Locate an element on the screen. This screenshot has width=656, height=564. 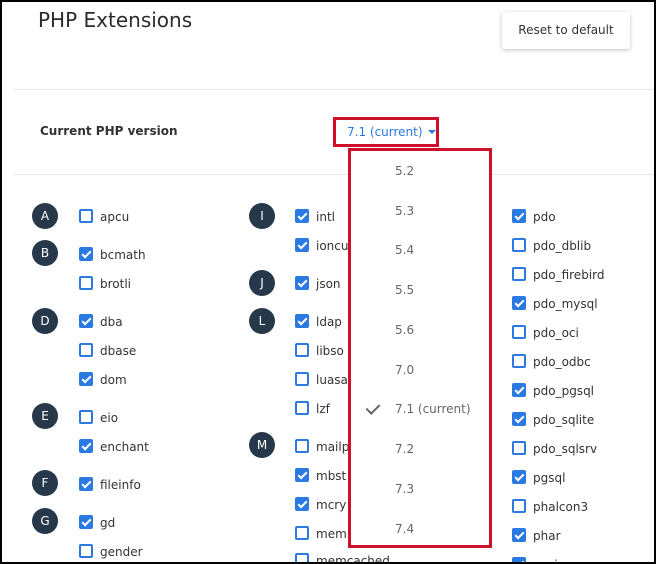
version-option: 5.6 is located at coordinates (420, 330).